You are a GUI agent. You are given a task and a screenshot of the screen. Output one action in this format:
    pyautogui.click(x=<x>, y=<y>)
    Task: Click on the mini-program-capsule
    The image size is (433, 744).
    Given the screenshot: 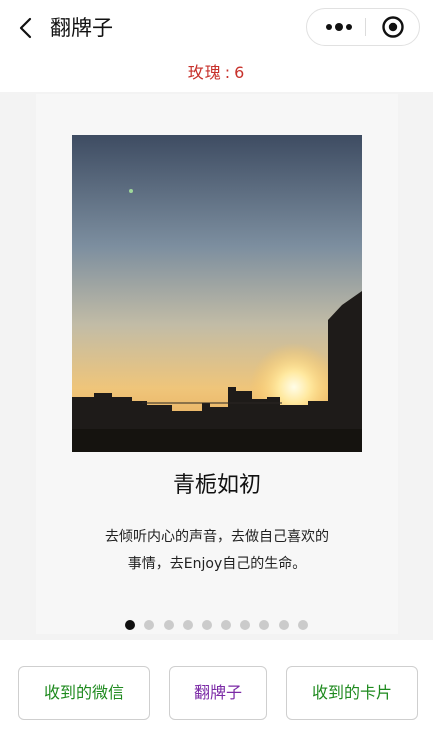 What is the action you would take?
    pyautogui.click(x=363, y=27)
    